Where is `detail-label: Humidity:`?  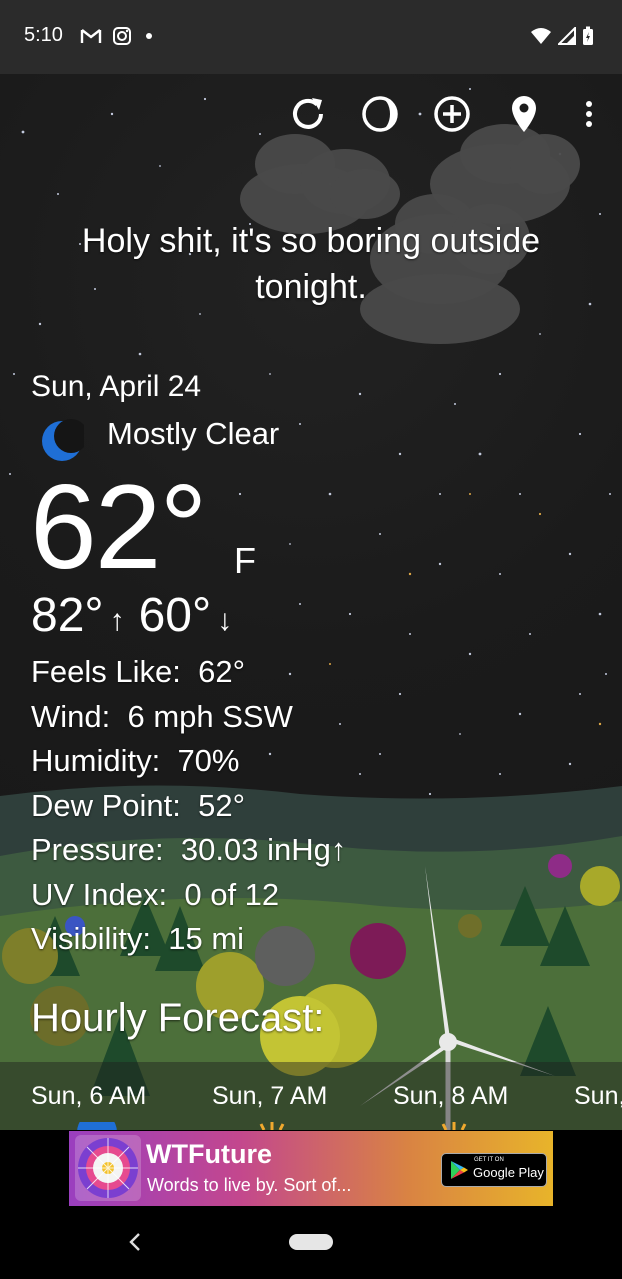
detail-label: Humidity: is located at coordinates (96, 760).